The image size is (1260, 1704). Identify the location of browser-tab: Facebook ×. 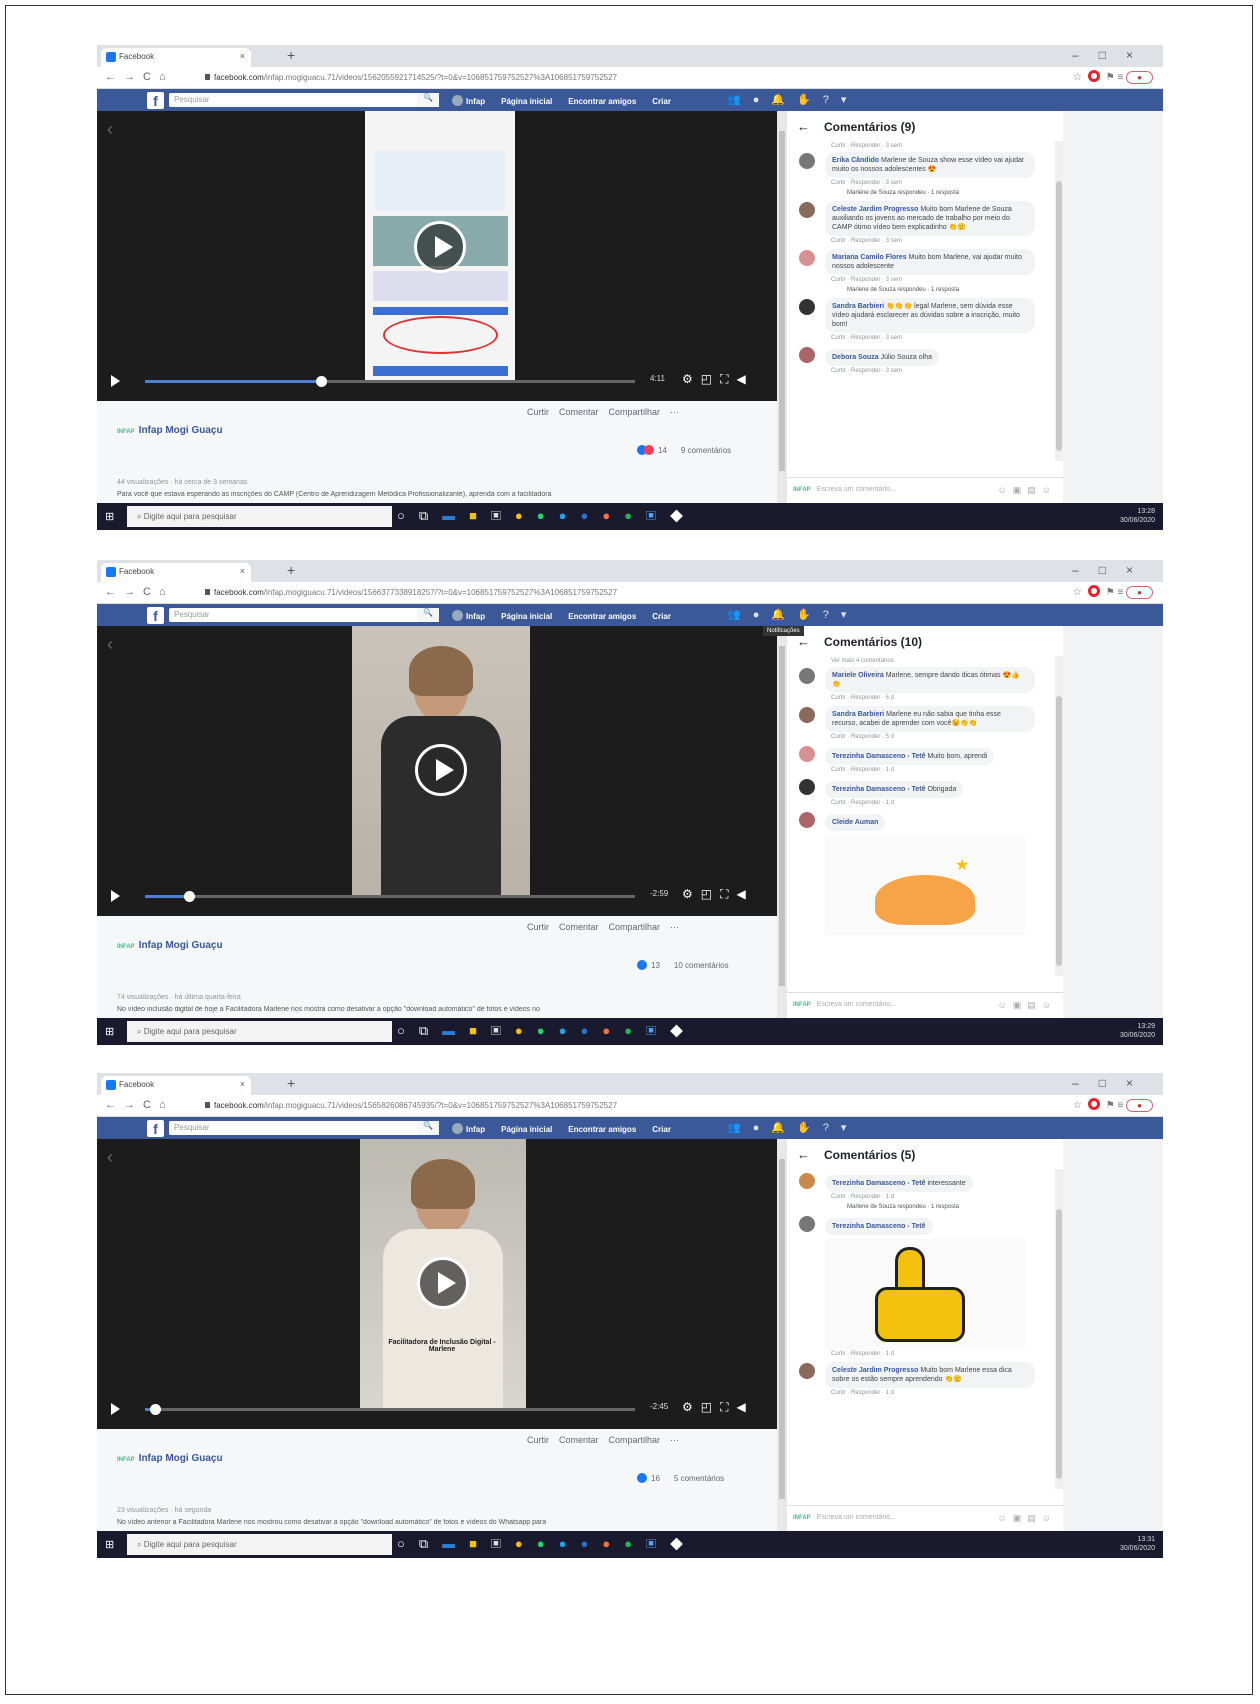
(176, 1085).